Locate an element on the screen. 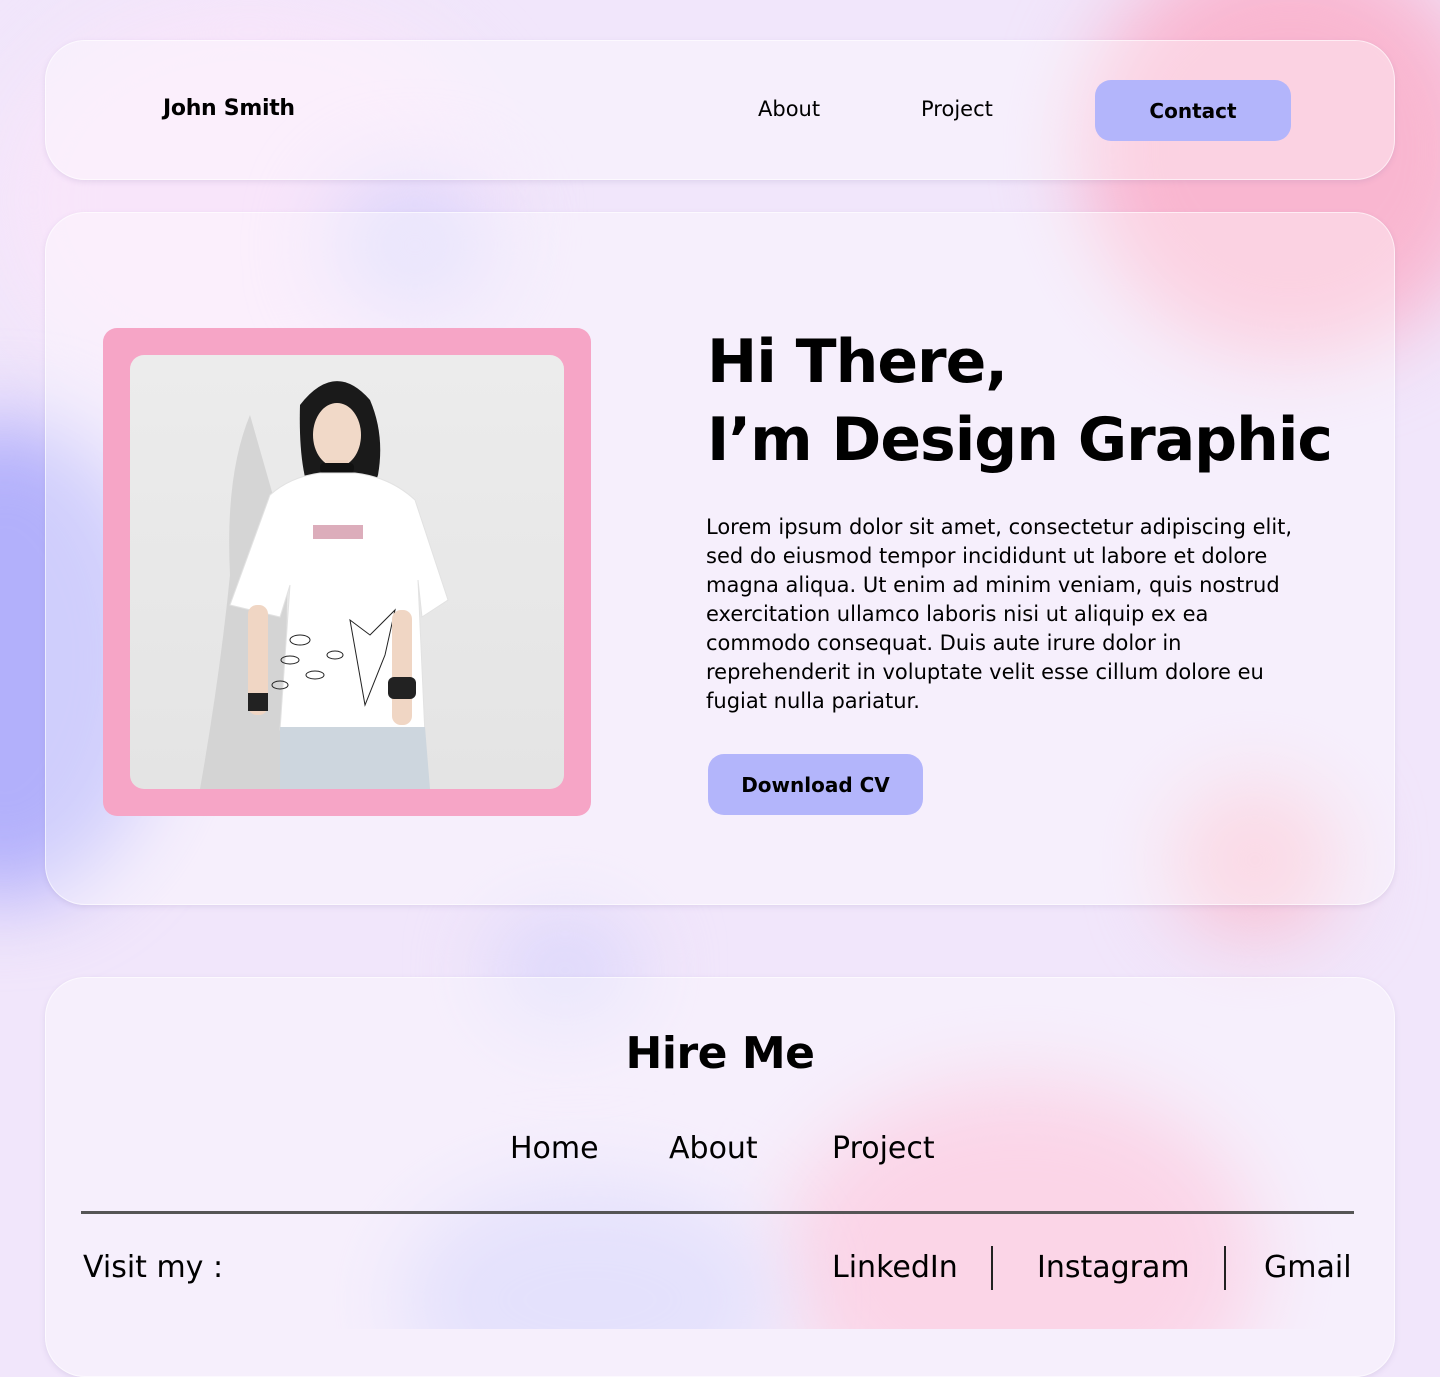 The image size is (1440, 1377). hero-headline: Hi There, I’m Design Graphic is located at coordinates (1020, 401).